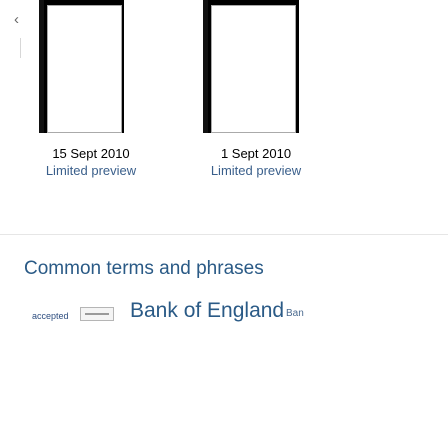 The height and width of the screenshot is (448, 448). I want to click on book-date: 15 Sept 2010, so click(91, 153).